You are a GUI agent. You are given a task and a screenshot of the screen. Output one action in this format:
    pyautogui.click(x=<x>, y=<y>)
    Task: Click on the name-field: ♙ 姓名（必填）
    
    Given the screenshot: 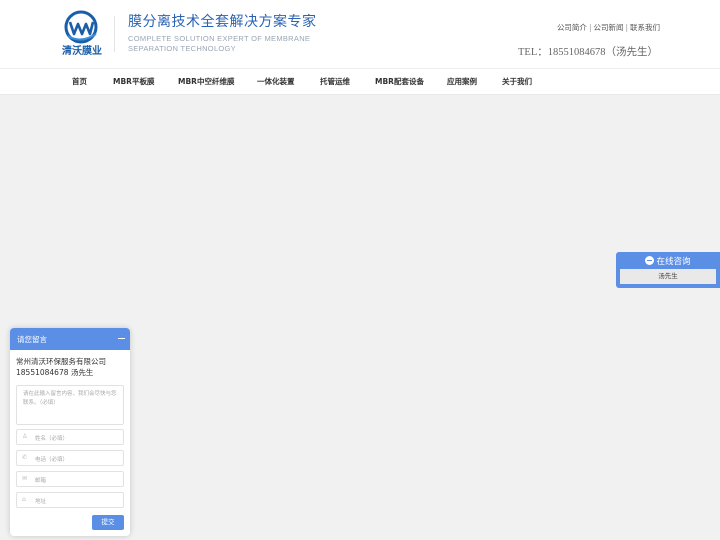 What is the action you would take?
    pyautogui.click(x=70, y=437)
    